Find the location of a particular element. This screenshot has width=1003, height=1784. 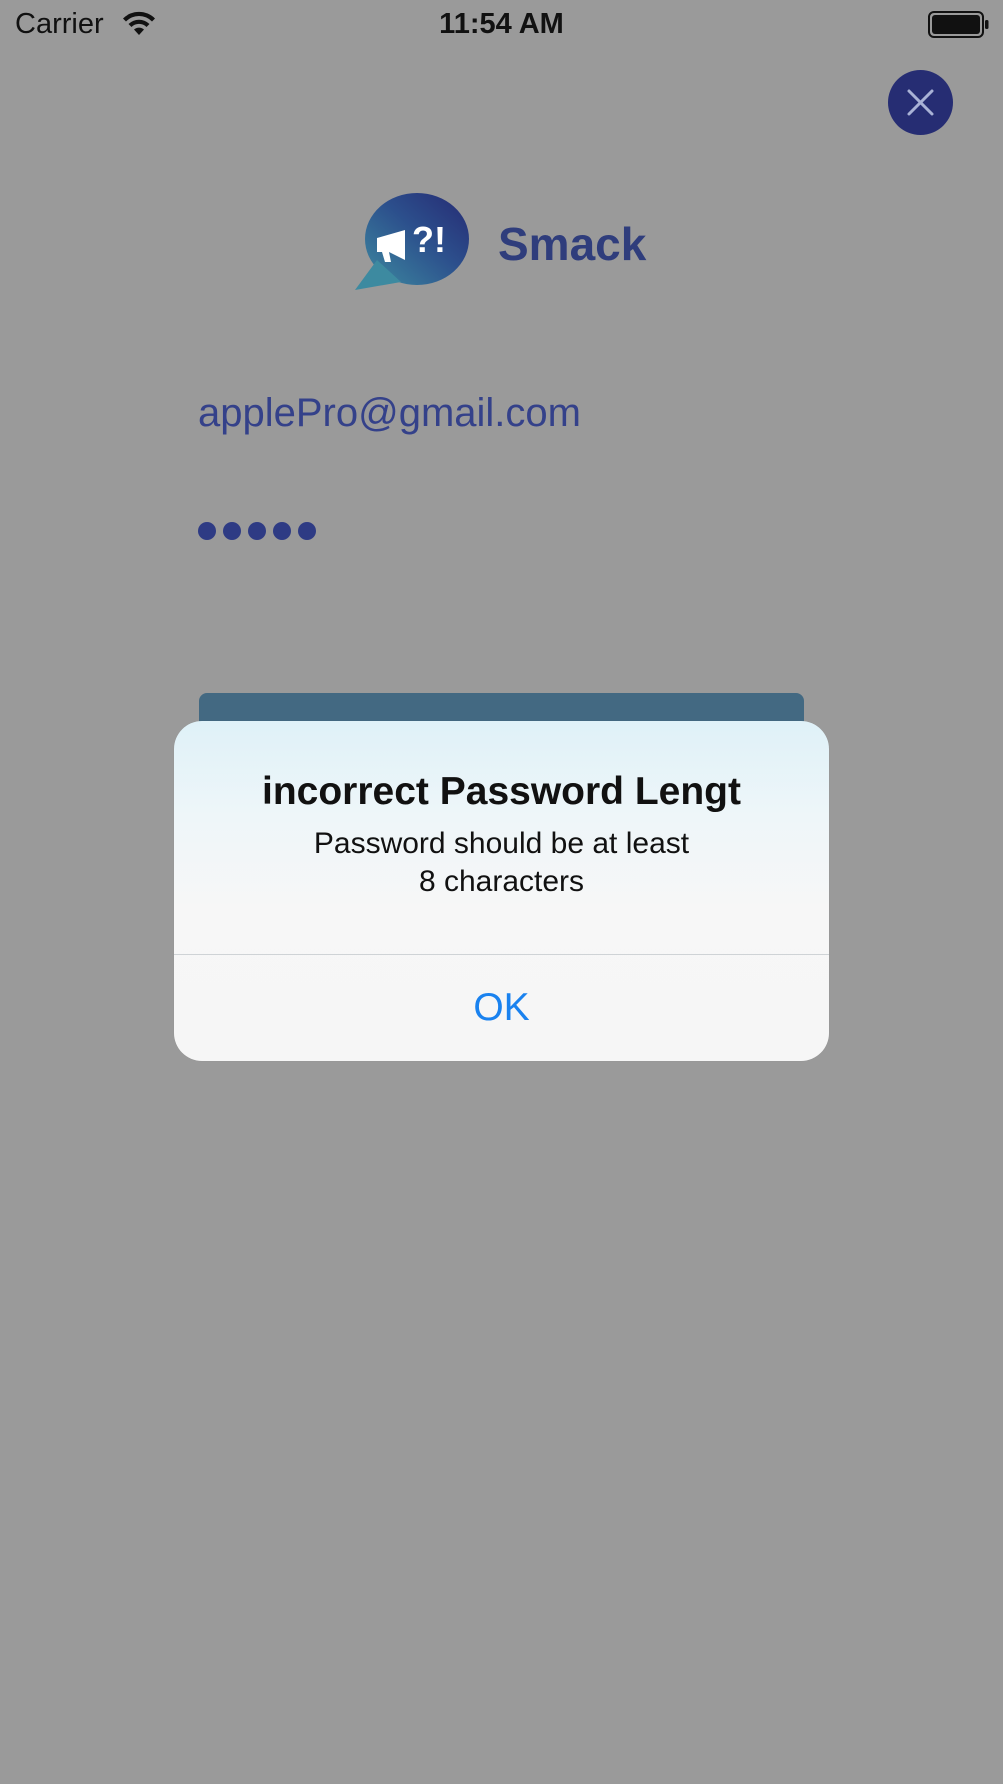

password-mask is located at coordinates (498, 531).